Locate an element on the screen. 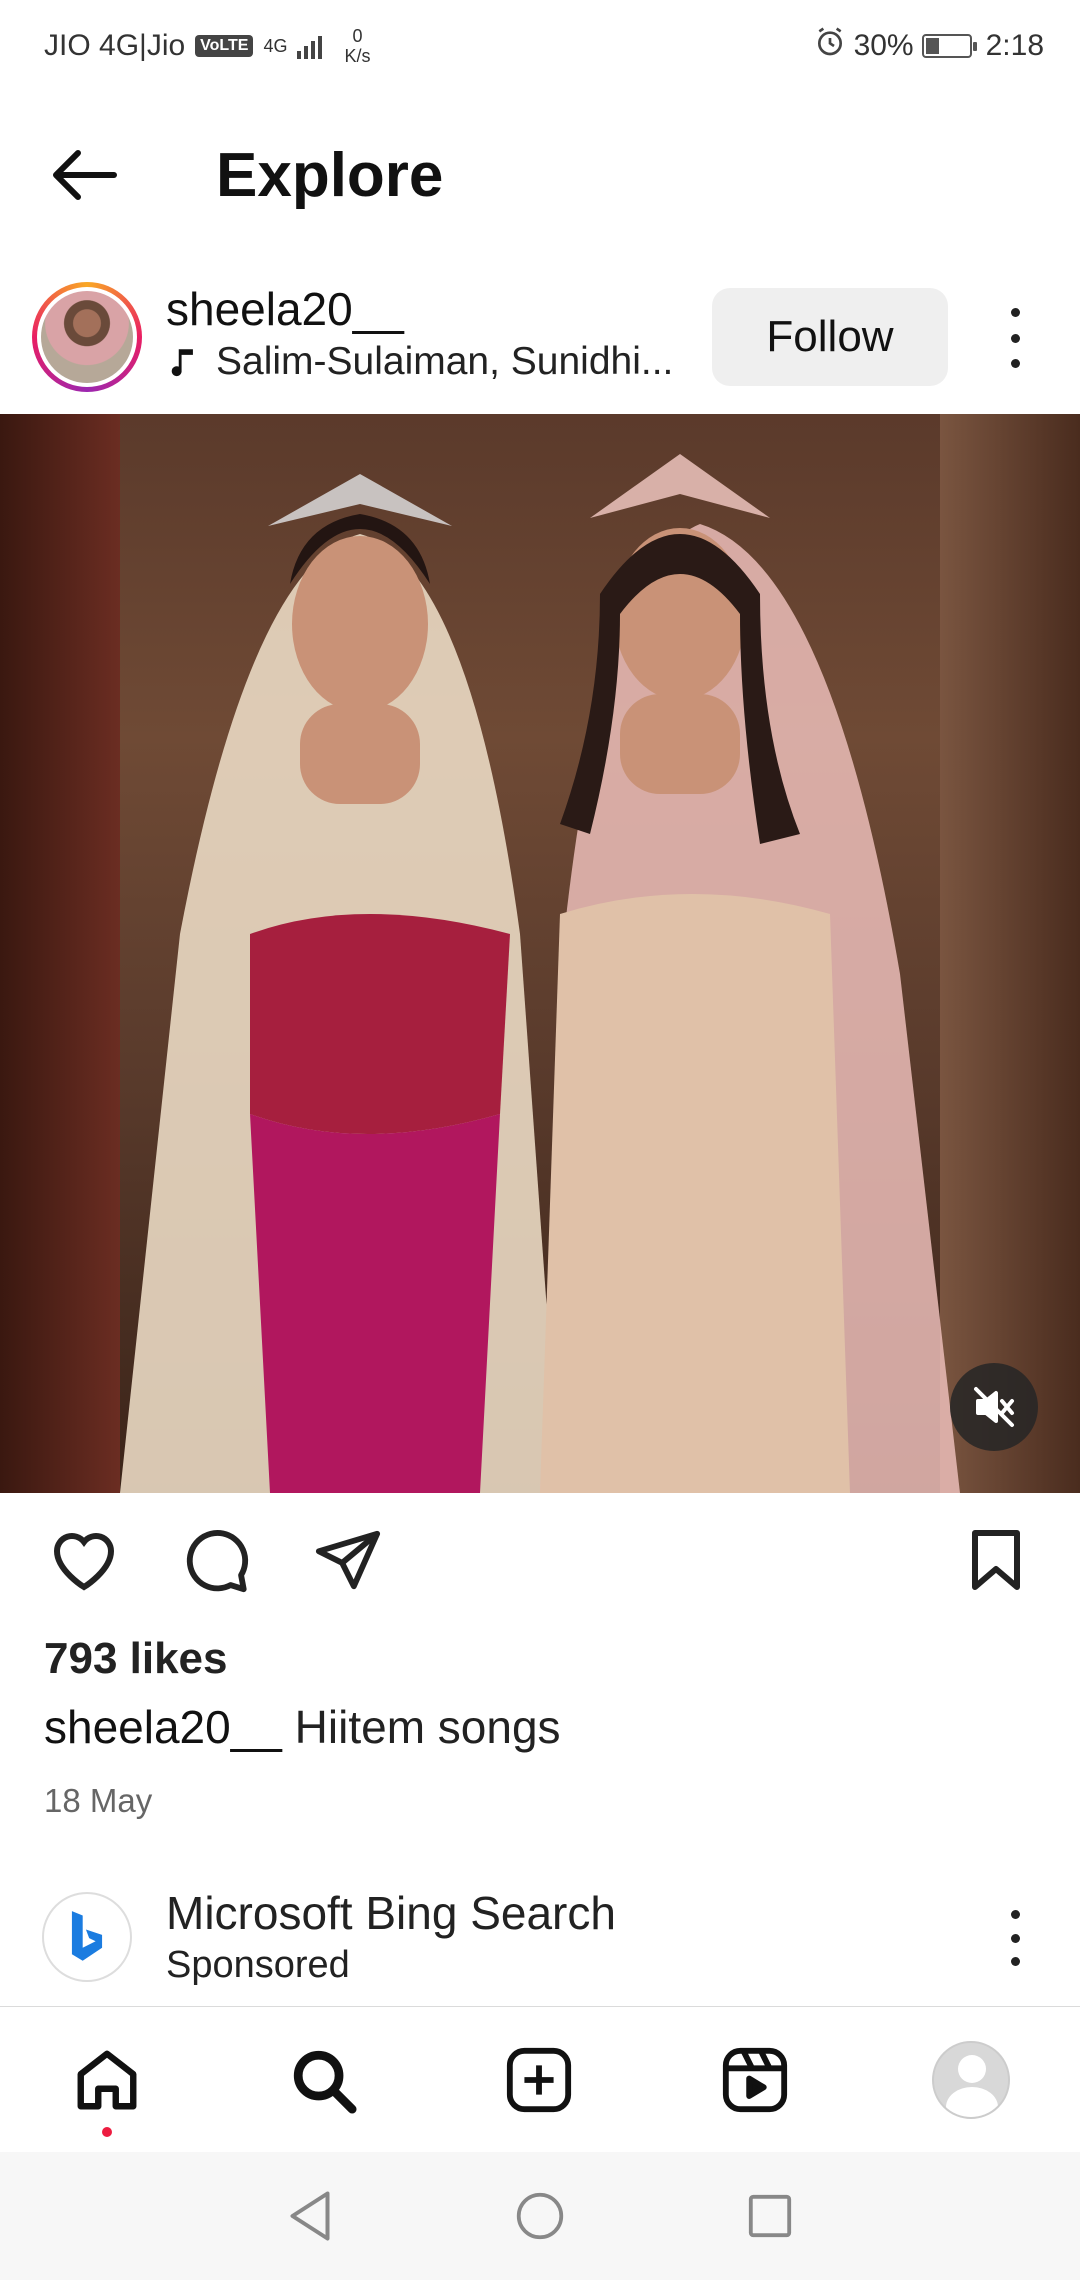 The image size is (1080, 2280). home-circle-icon is located at coordinates (540, 2216).